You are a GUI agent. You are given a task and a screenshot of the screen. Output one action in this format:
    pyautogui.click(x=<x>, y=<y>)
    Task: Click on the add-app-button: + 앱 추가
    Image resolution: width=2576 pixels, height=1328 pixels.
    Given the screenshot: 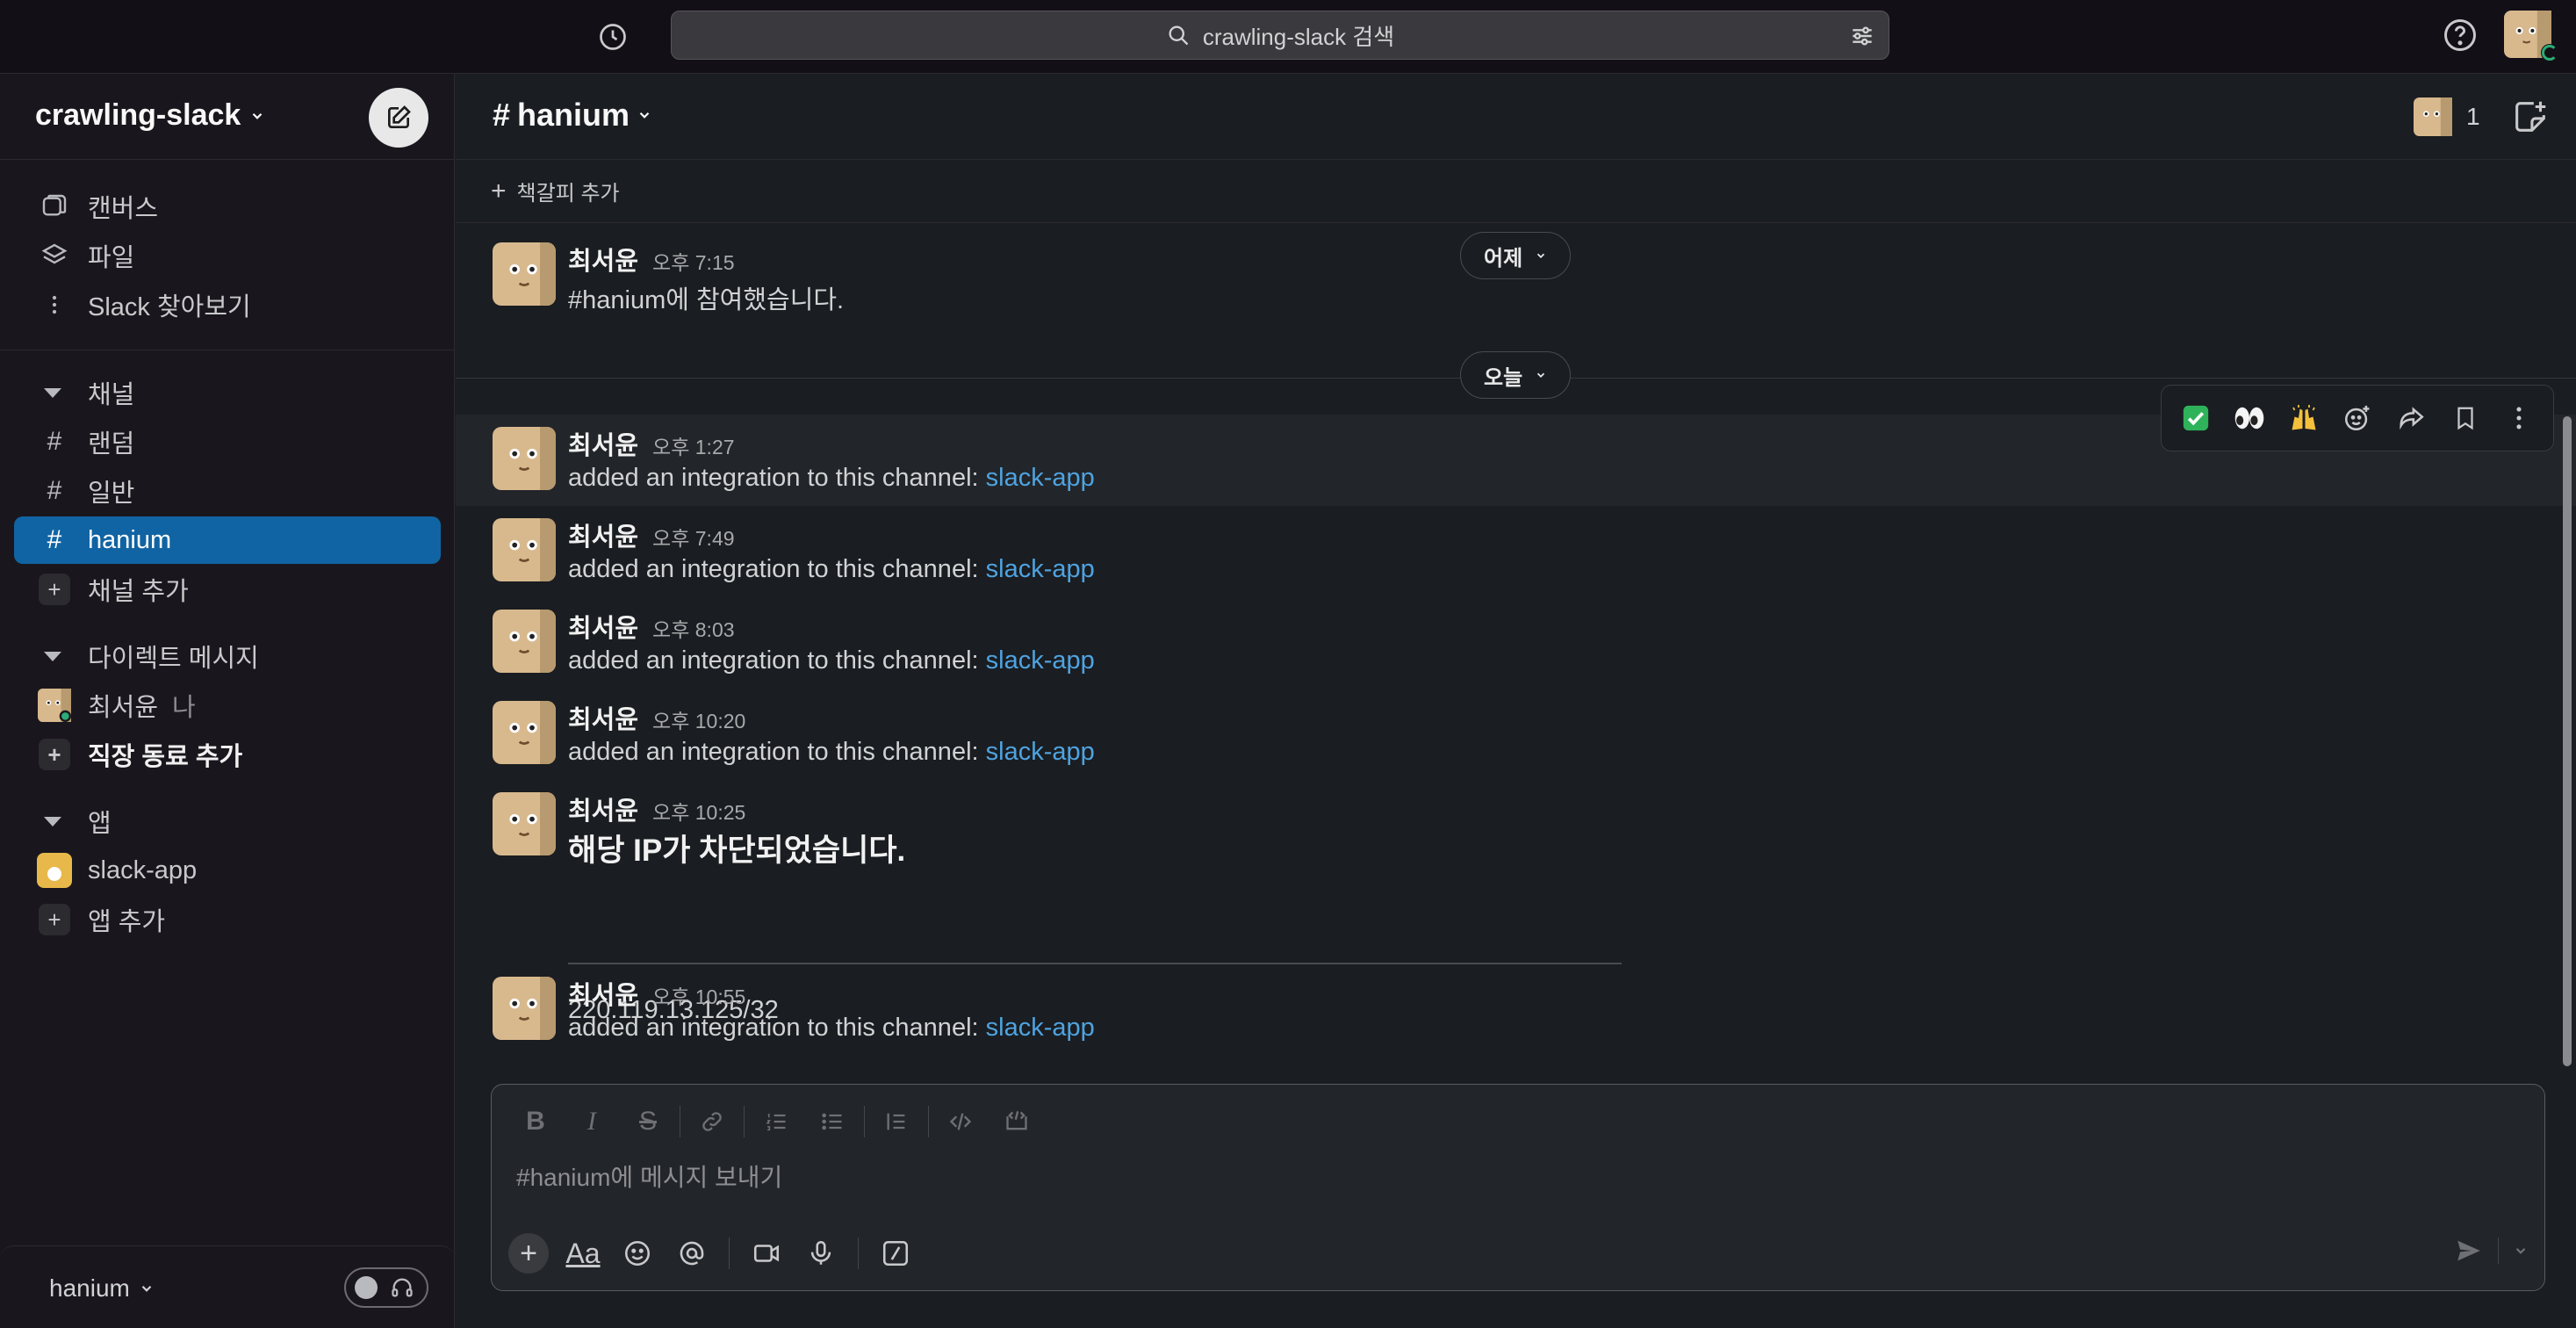 What is the action you would take?
    pyautogui.click(x=227, y=919)
    